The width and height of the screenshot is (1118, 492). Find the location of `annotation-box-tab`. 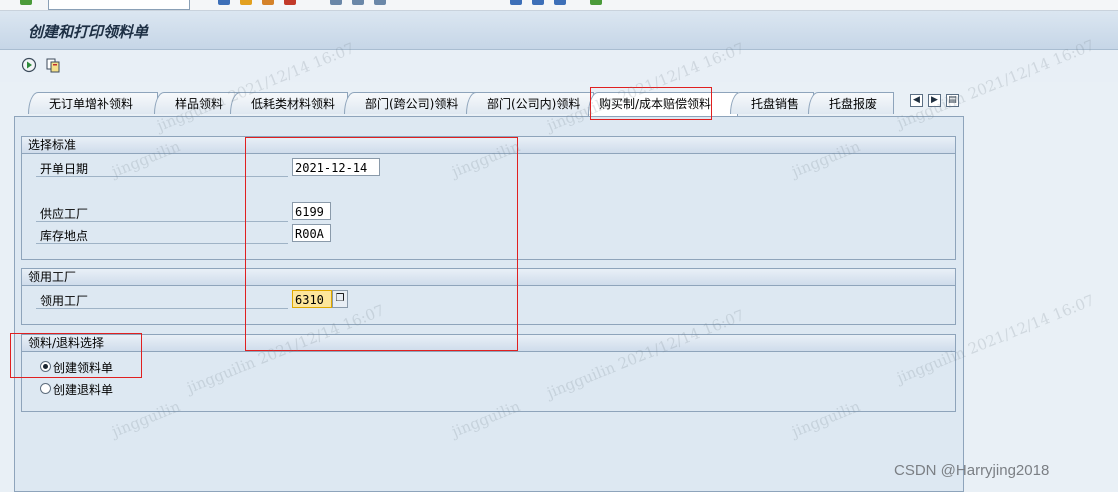

annotation-box-tab is located at coordinates (651, 103).